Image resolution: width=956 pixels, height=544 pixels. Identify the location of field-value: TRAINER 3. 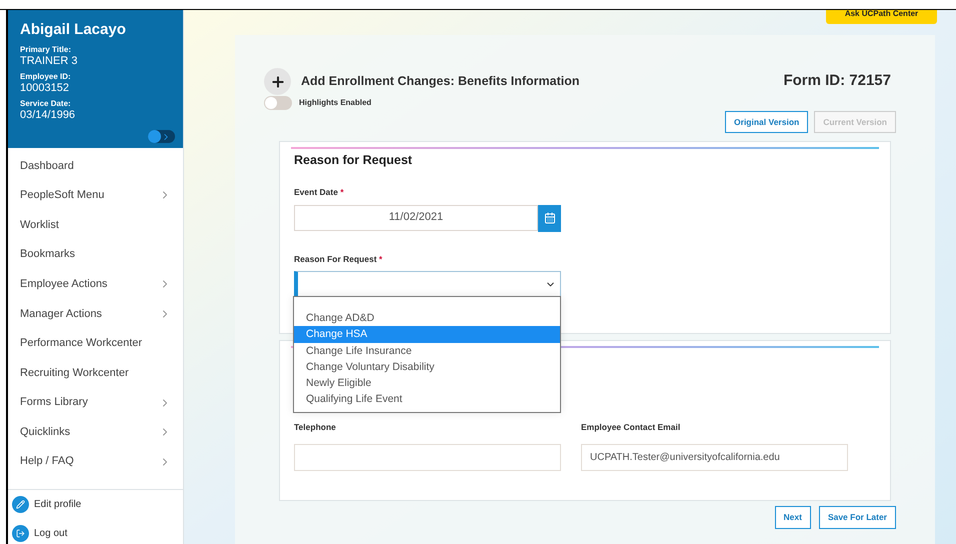
(49, 61).